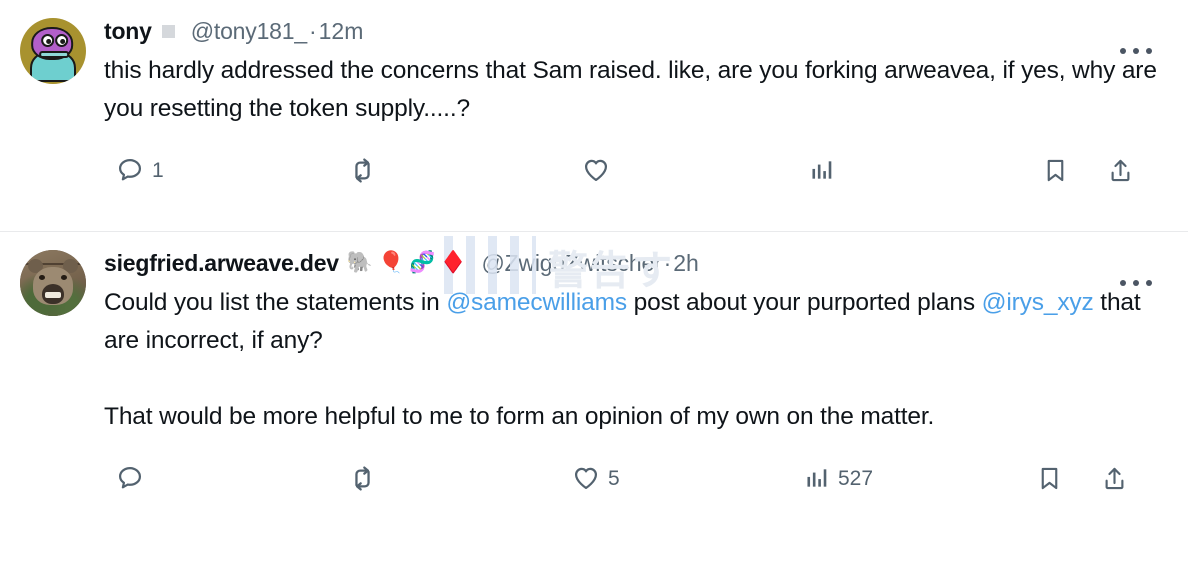 Image resolution: width=1188 pixels, height=574 pixels. I want to click on user-handle: @ZwigoZwitscher, so click(571, 263).